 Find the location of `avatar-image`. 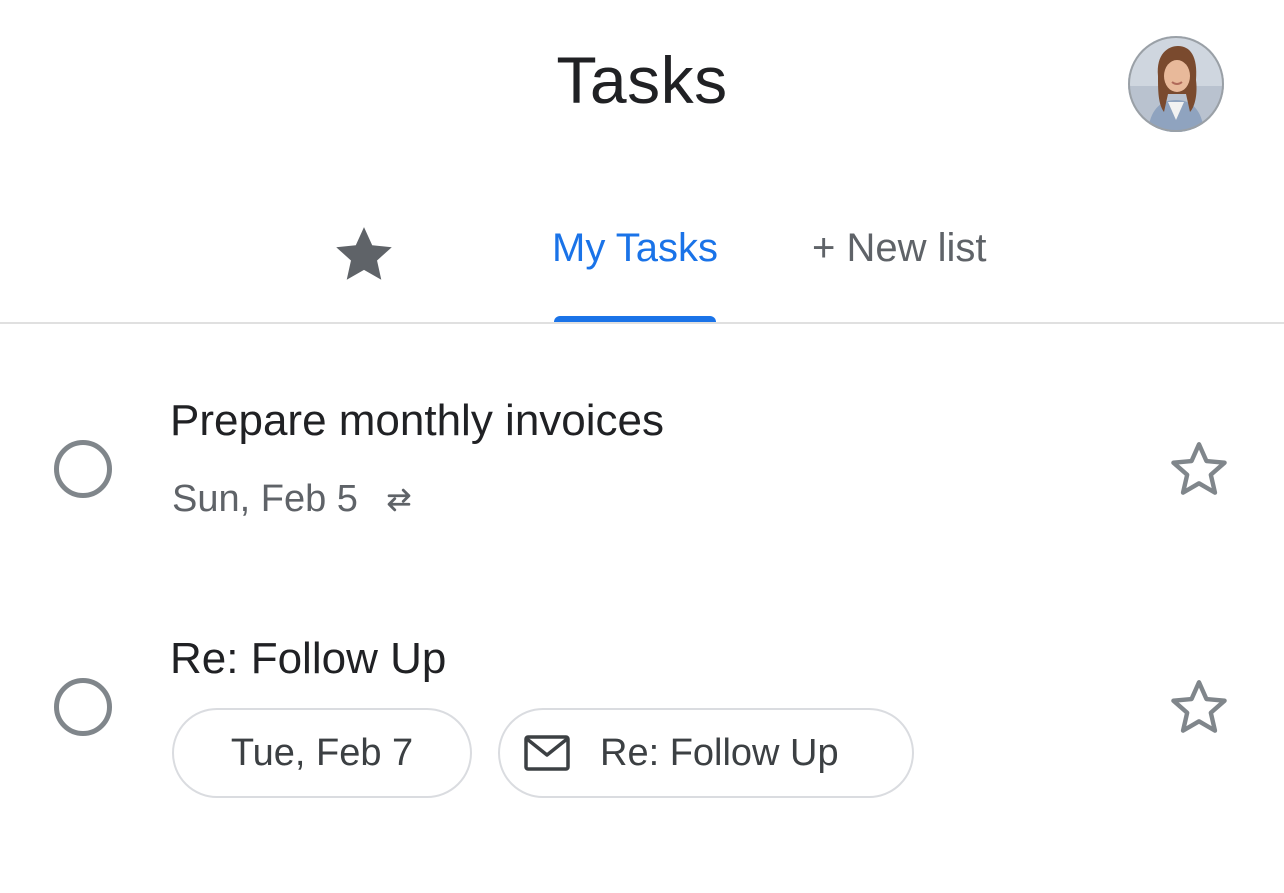

avatar-image is located at coordinates (1176, 84).